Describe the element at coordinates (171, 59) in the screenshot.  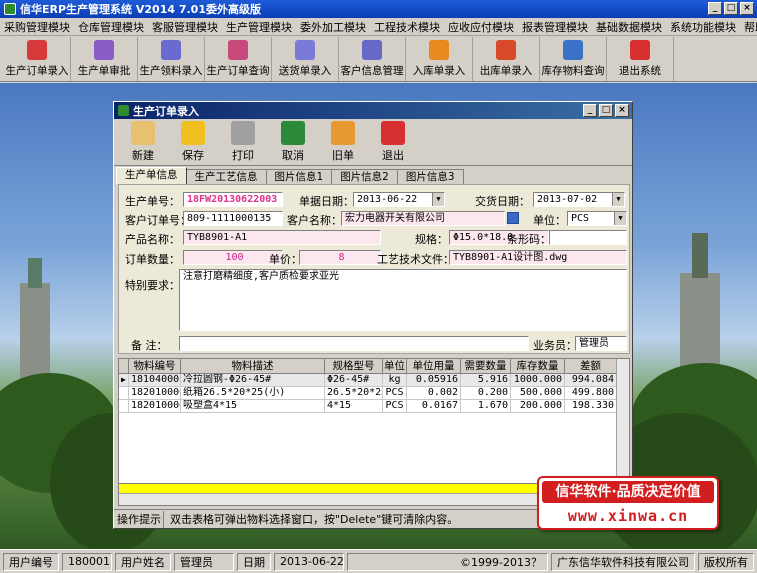
I see `toolbar-button: 生产领料录入` at that location.